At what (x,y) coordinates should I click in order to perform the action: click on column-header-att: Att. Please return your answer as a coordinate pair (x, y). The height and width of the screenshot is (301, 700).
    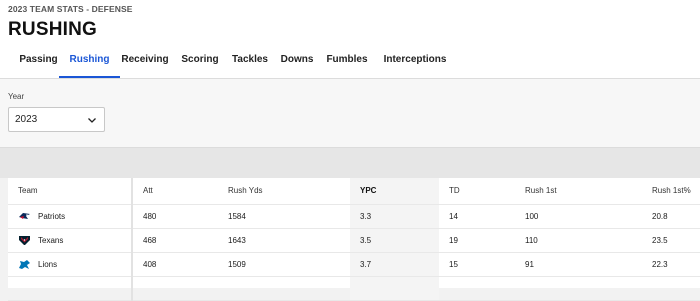
    Looking at the image, I should click on (175, 191).